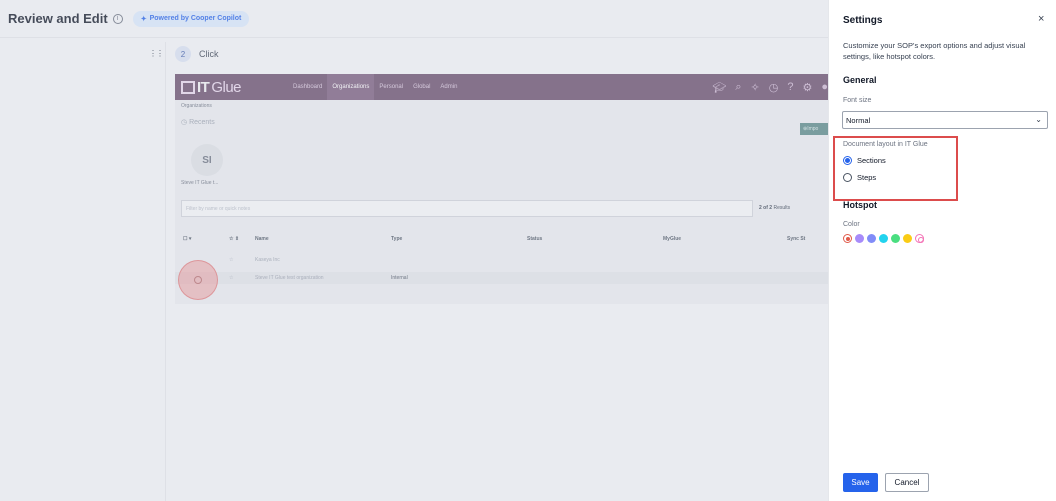 This screenshot has height=501, width=1056. Describe the element at coordinates (871, 238) in the screenshot. I see `color-swatch-indigo` at that location.